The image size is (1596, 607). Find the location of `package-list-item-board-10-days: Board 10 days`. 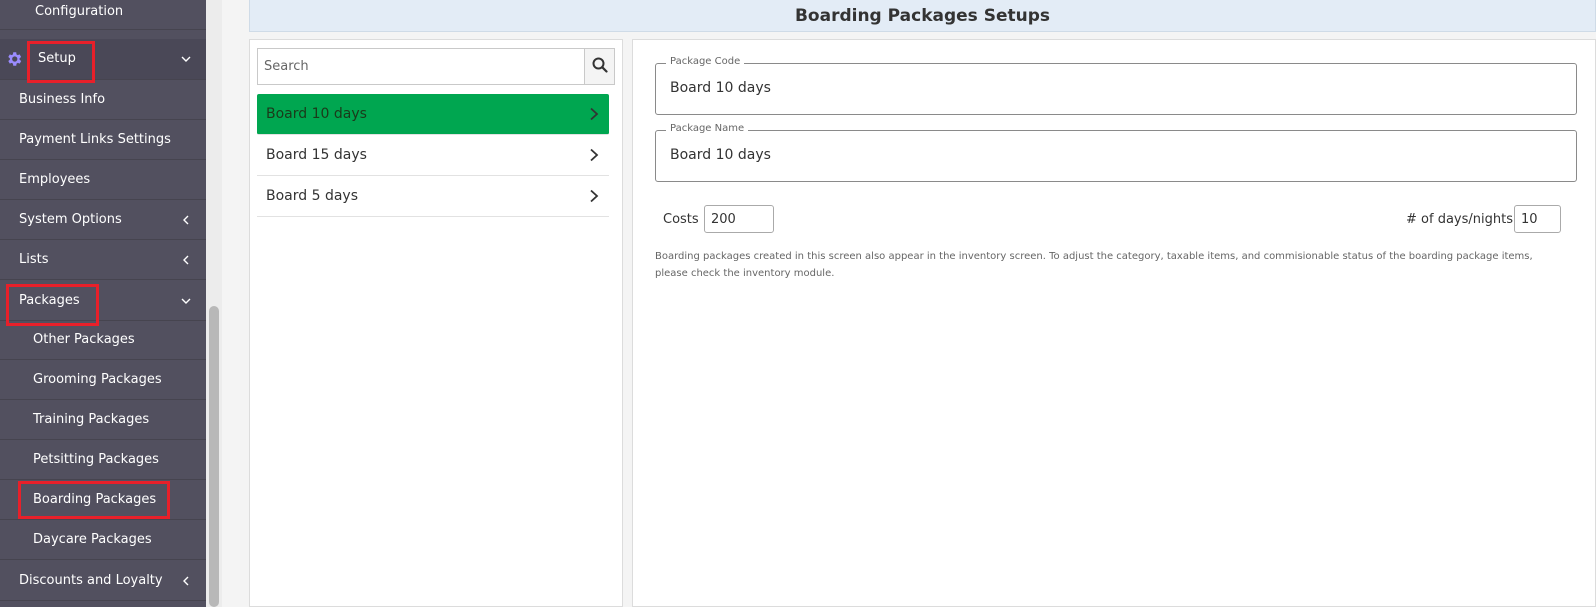

package-list-item-board-10-days: Board 10 days is located at coordinates (433, 114).